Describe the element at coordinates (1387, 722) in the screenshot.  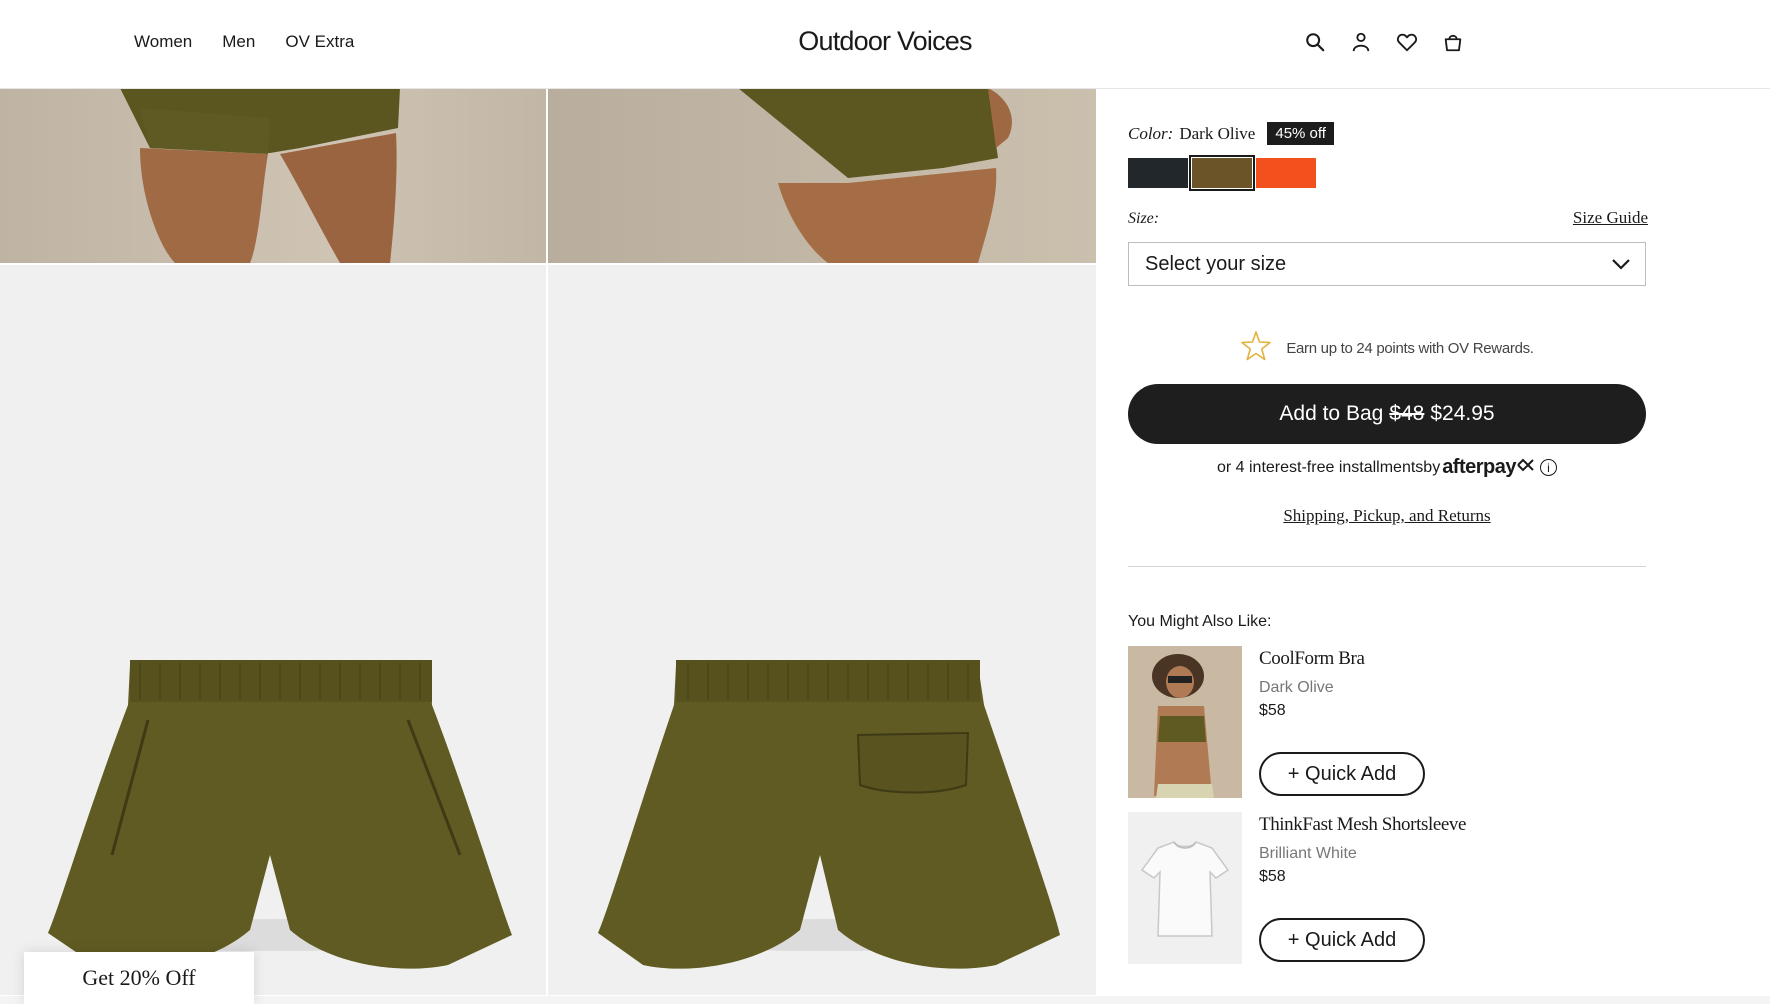
I see `recommendation-item: CoolForm Bra Dark Olive $58 + Quick Add` at that location.